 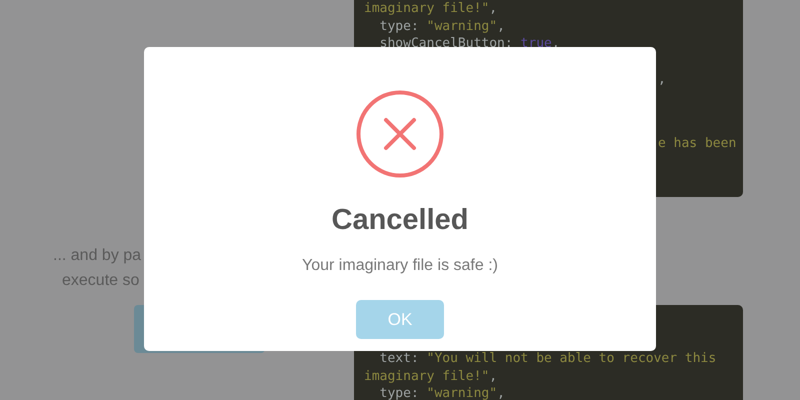 What do you see at coordinates (697, 143) in the screenshot?
I see `code-line: e has been` at bounding box center [697, 143].